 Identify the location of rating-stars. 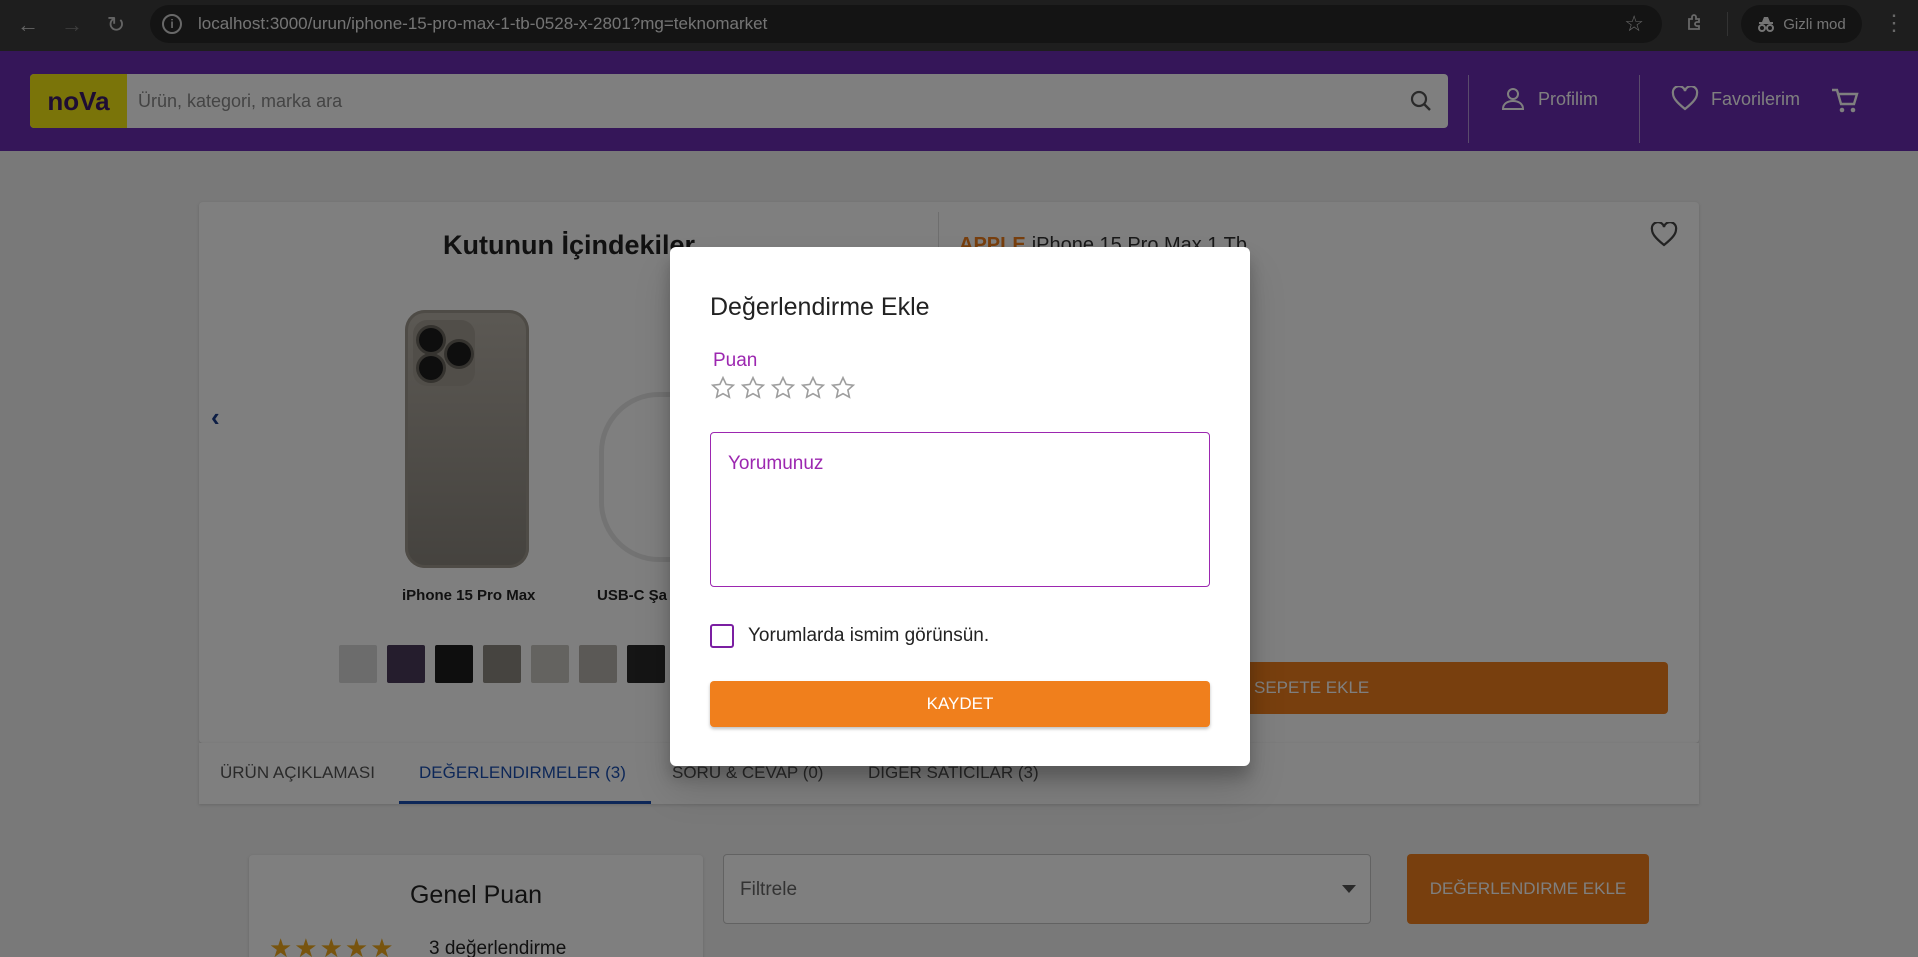
(783, 388).